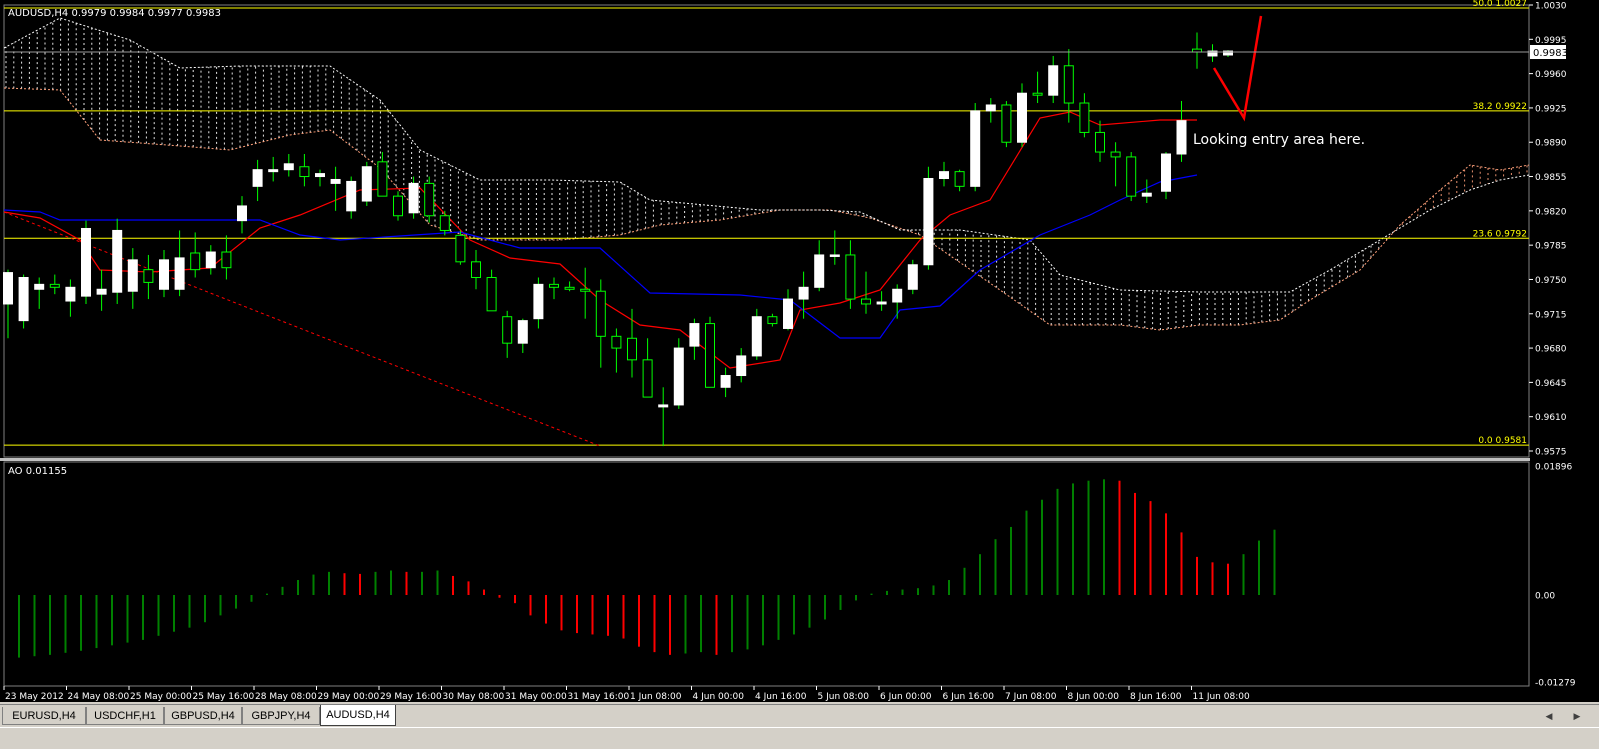  Describe the element at coordinates (1551, 315) in the screenshot. I see `price-label: 0.9715` at that location.